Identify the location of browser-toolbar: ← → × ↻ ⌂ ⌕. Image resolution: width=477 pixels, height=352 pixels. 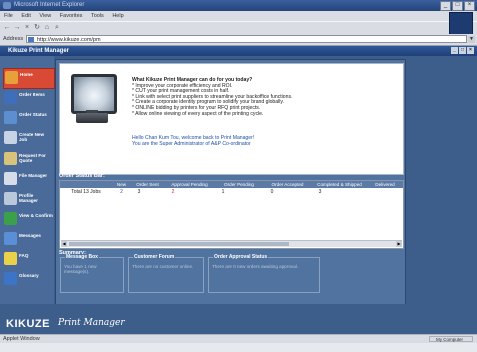
(238, 24).